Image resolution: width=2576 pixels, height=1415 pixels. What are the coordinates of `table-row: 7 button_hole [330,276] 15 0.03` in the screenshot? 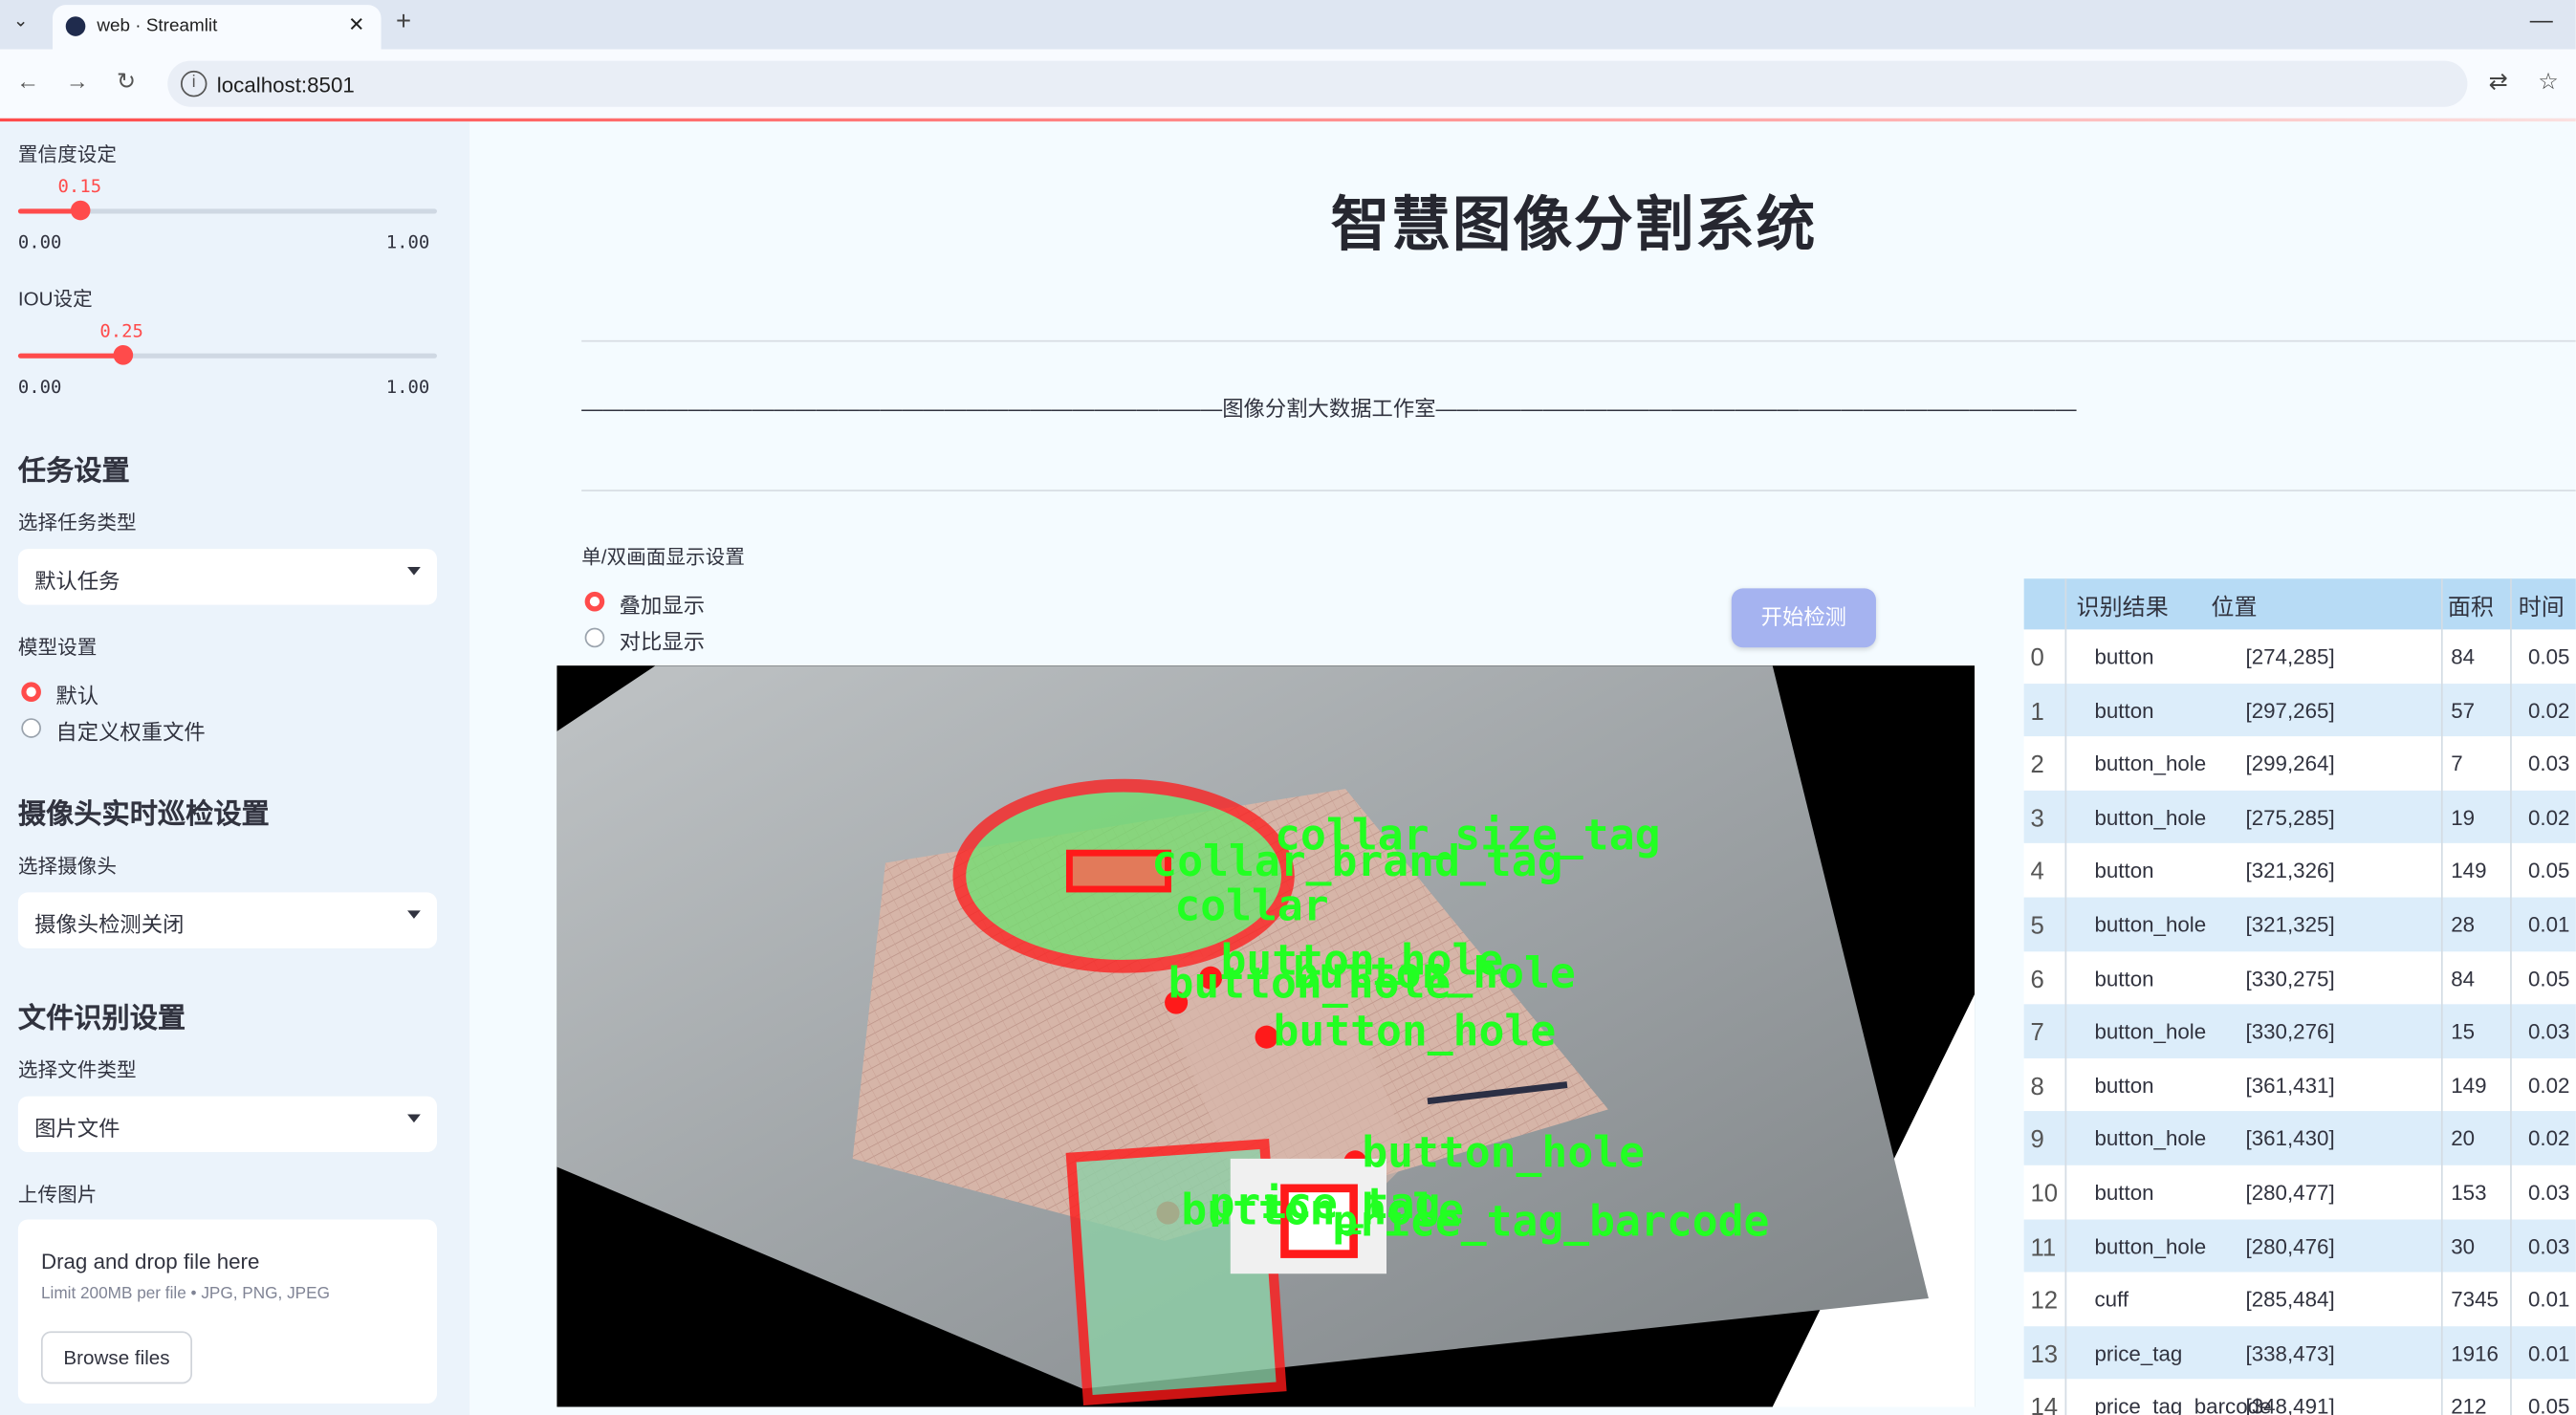 It's located at (2299, 1031).